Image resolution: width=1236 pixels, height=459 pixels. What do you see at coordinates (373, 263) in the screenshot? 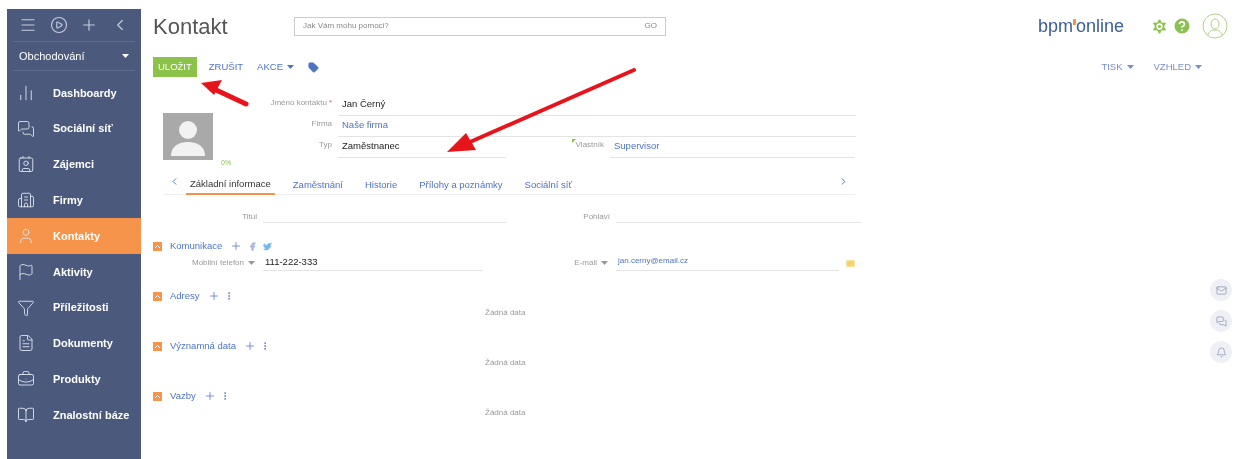
I see `field-value: 111-222-333` at bounding box center [373, 263].